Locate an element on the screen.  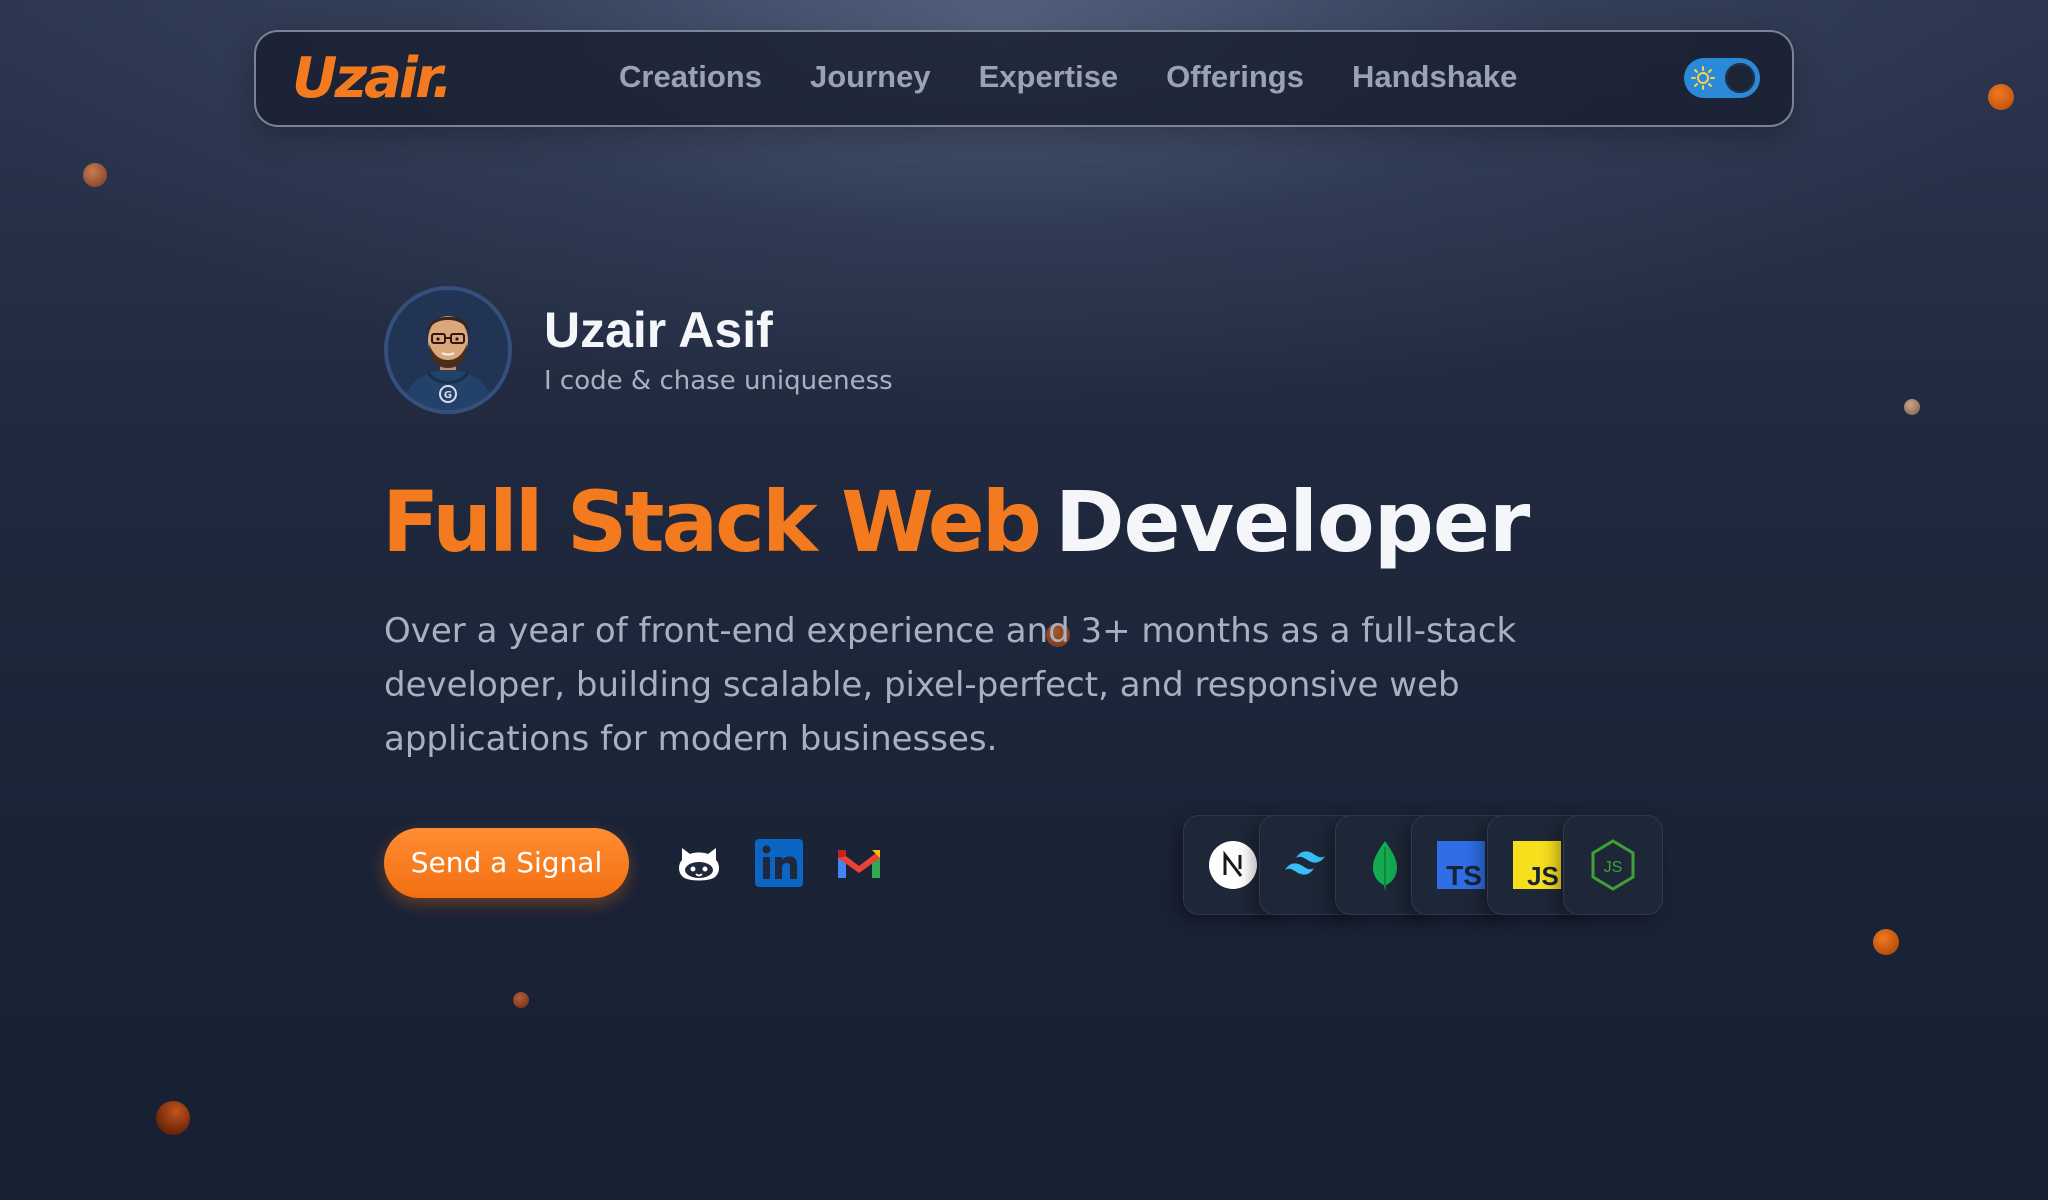
profile-name: Uzair Asif is located at coordinates (658, 329).